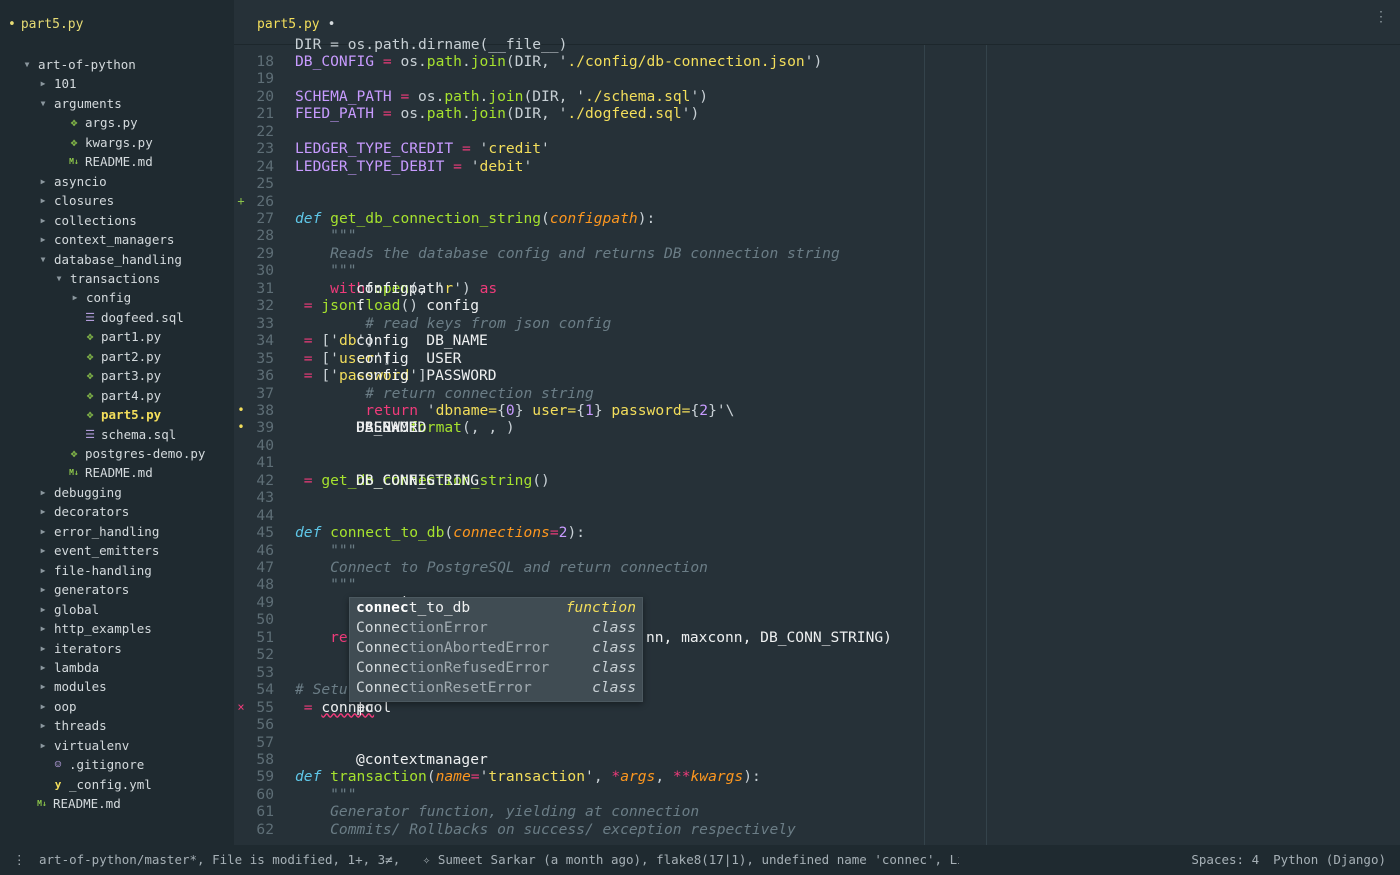  I want to click on status-menu-icon: ⋮, so click(19, 859).